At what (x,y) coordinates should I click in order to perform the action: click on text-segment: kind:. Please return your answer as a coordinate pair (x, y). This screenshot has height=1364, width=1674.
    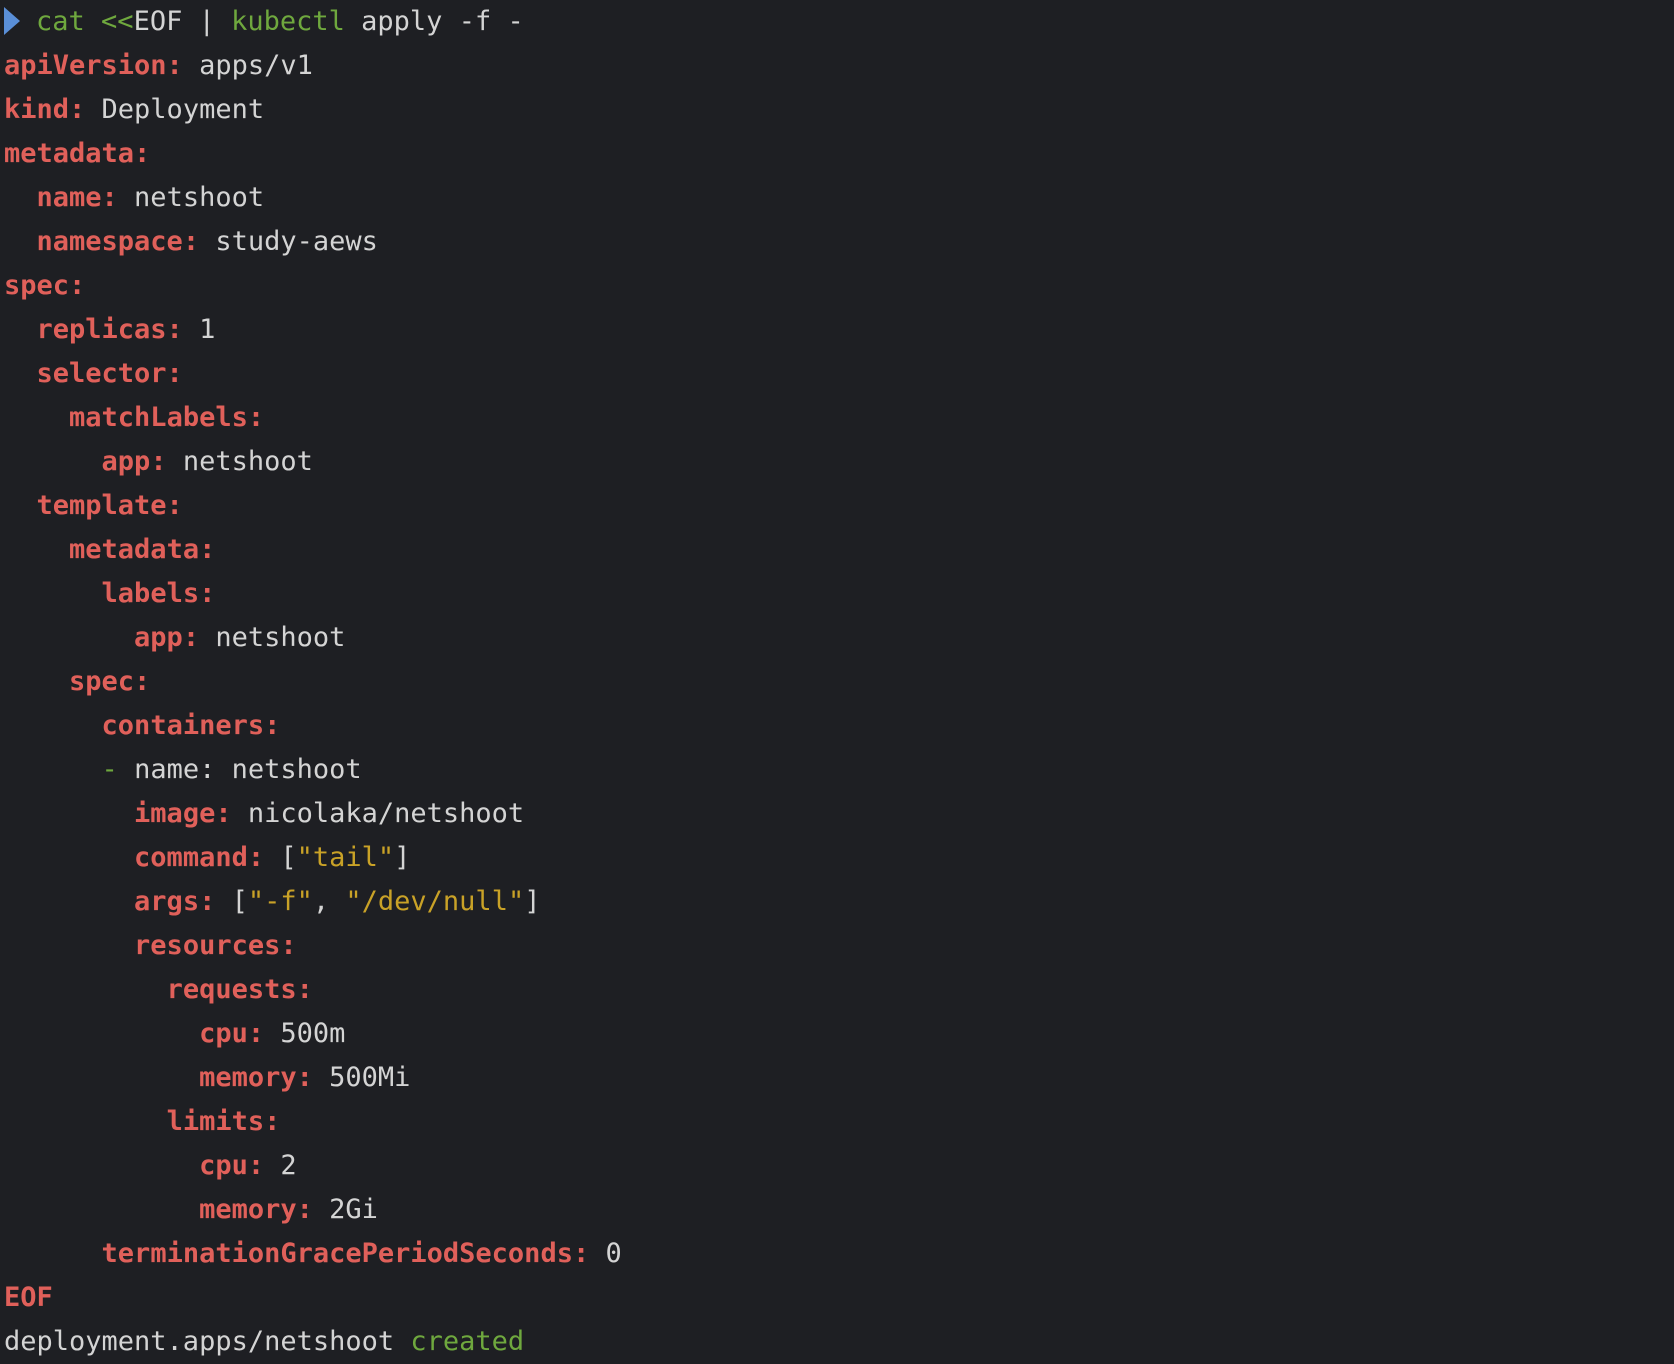
    Looking at the image, I should click on (45, 109).